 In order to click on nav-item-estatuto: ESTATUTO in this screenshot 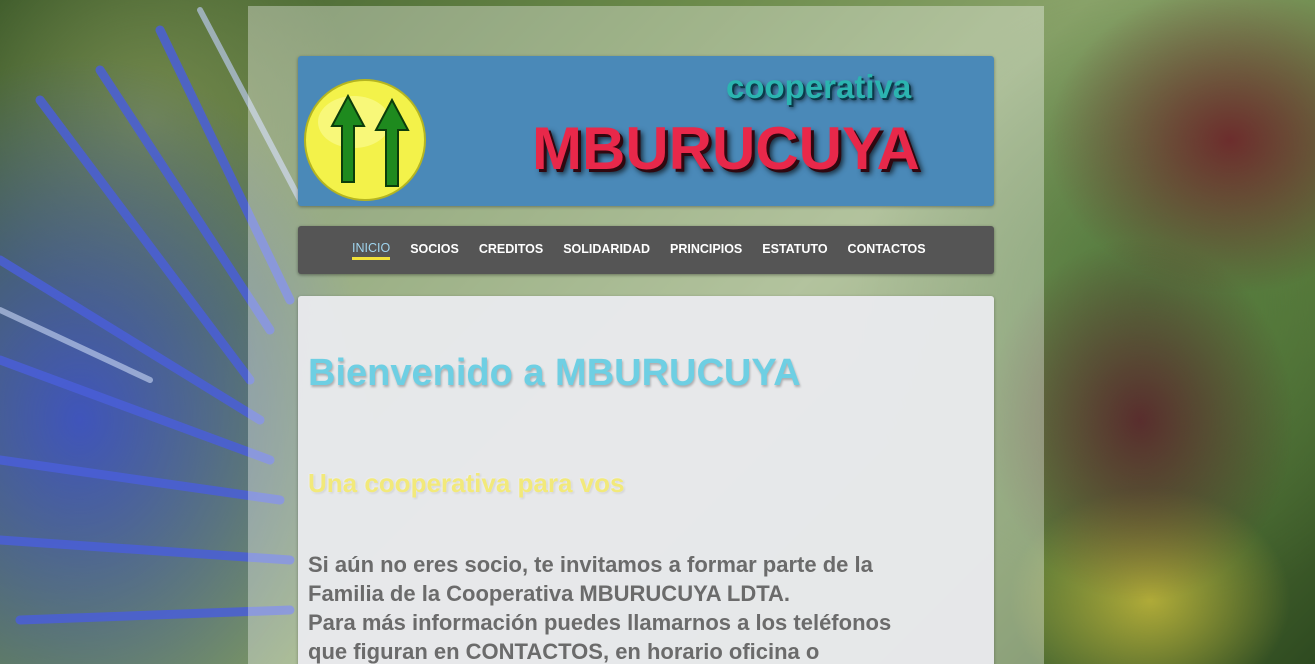, I will do `click(794, 250)`.